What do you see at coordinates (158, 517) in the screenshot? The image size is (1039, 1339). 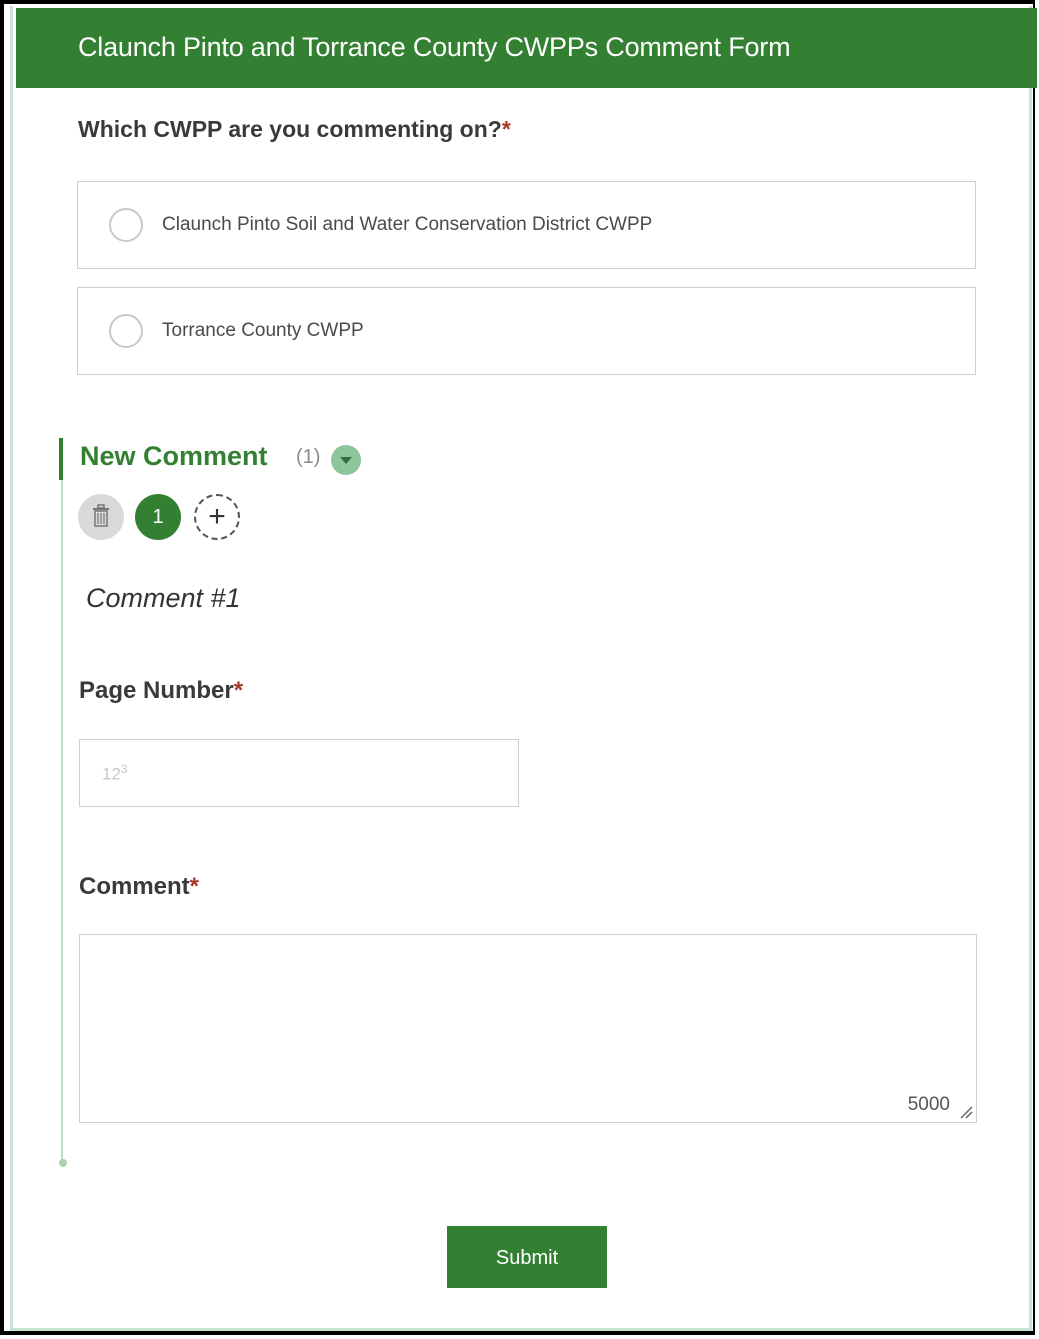 I see `comment-page-1-button: 1` at bounding box center [158, 517].